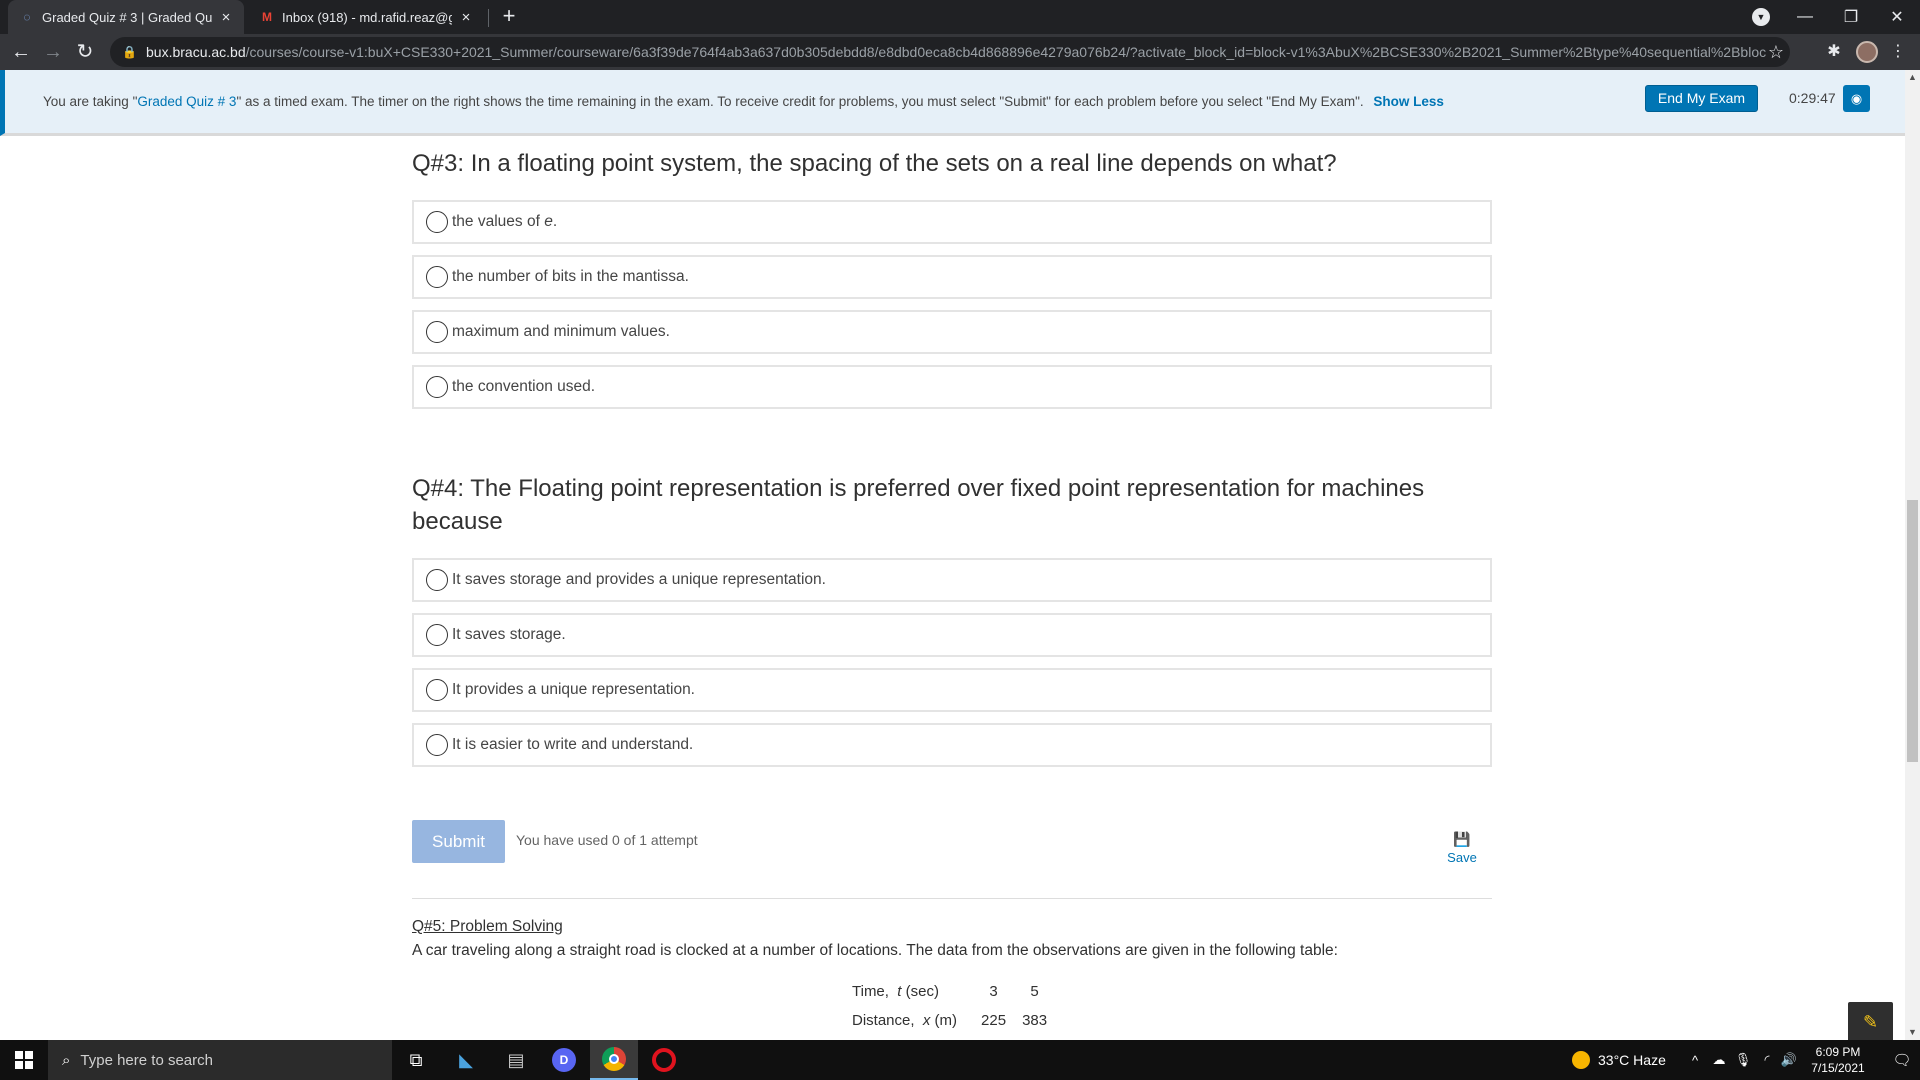  Describe the element at coordinates (220, 1060) in the screenshot. I see `taskbar-search-box: ⌕ Type here to search` at that location.